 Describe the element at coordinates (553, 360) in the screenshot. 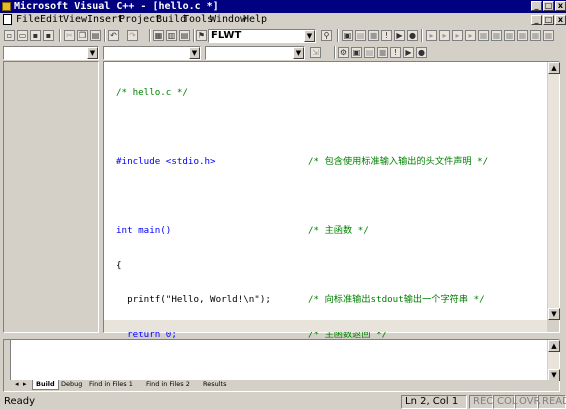

I see `output-vertical-scrollbar: ▲ ▼` at that location.